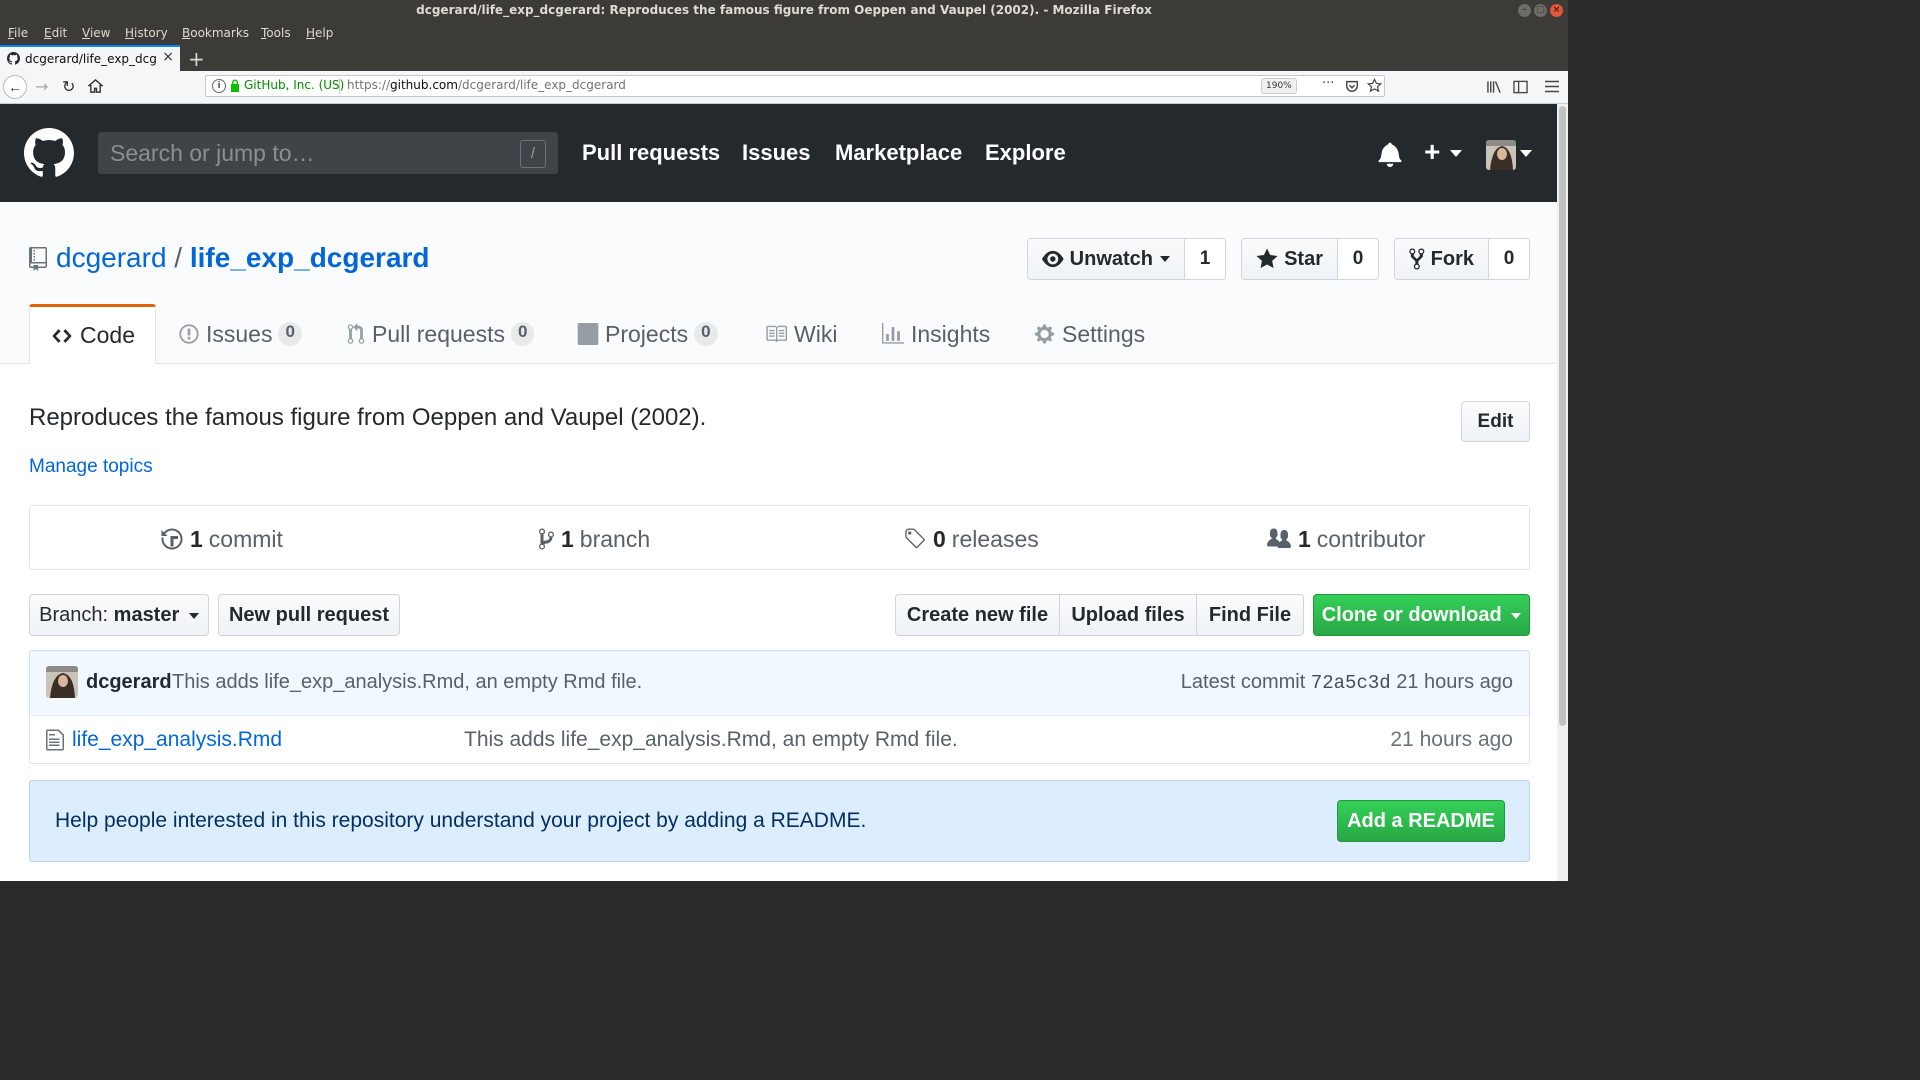  I want to click on latest-commit-info: Latest commit 72a5c3d 21 hours ago, so click(1347, 682).